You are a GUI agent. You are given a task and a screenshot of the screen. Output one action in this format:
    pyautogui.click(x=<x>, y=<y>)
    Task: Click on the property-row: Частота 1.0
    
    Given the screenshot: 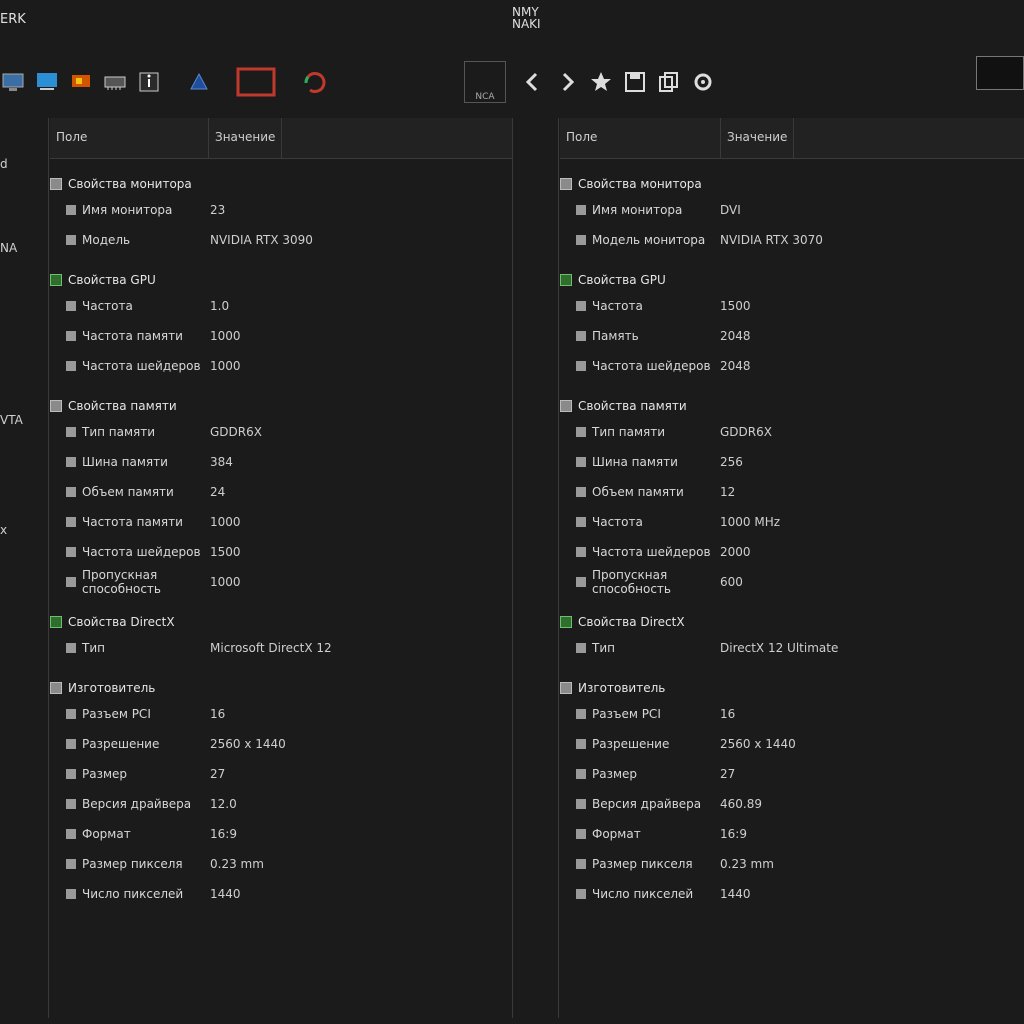 What is the action you would take?
    pyautogui.click(x=281, y=306)
    